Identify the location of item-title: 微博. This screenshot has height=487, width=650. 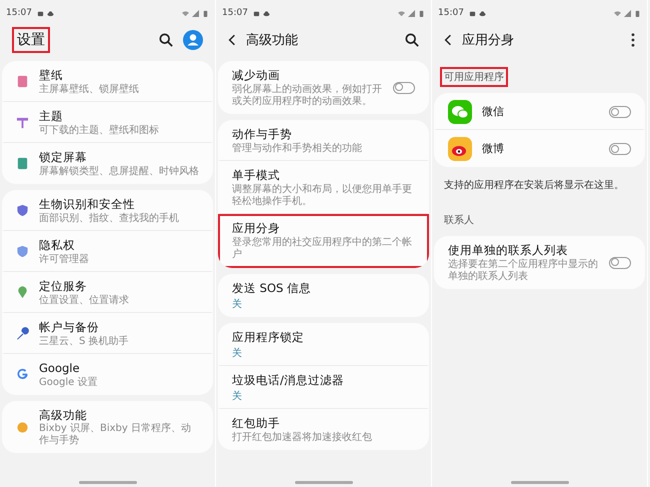
(493, 149).